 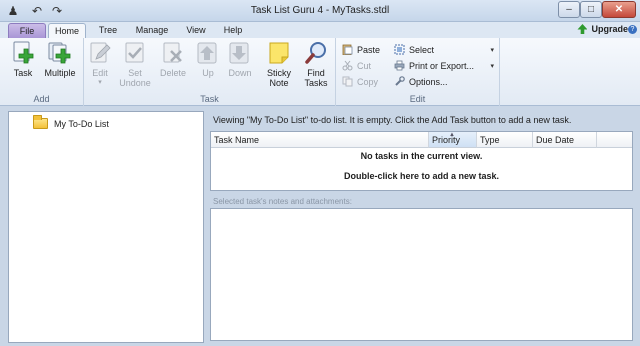 I want to click on column-header-priority: ▲ Priority, so click(x=453, y=140).